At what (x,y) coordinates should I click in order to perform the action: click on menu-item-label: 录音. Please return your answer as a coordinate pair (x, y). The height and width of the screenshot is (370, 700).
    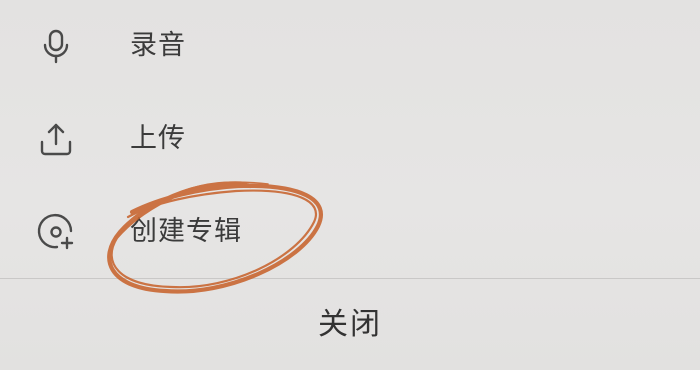
    Looking at the image, I should click on (158, 45).